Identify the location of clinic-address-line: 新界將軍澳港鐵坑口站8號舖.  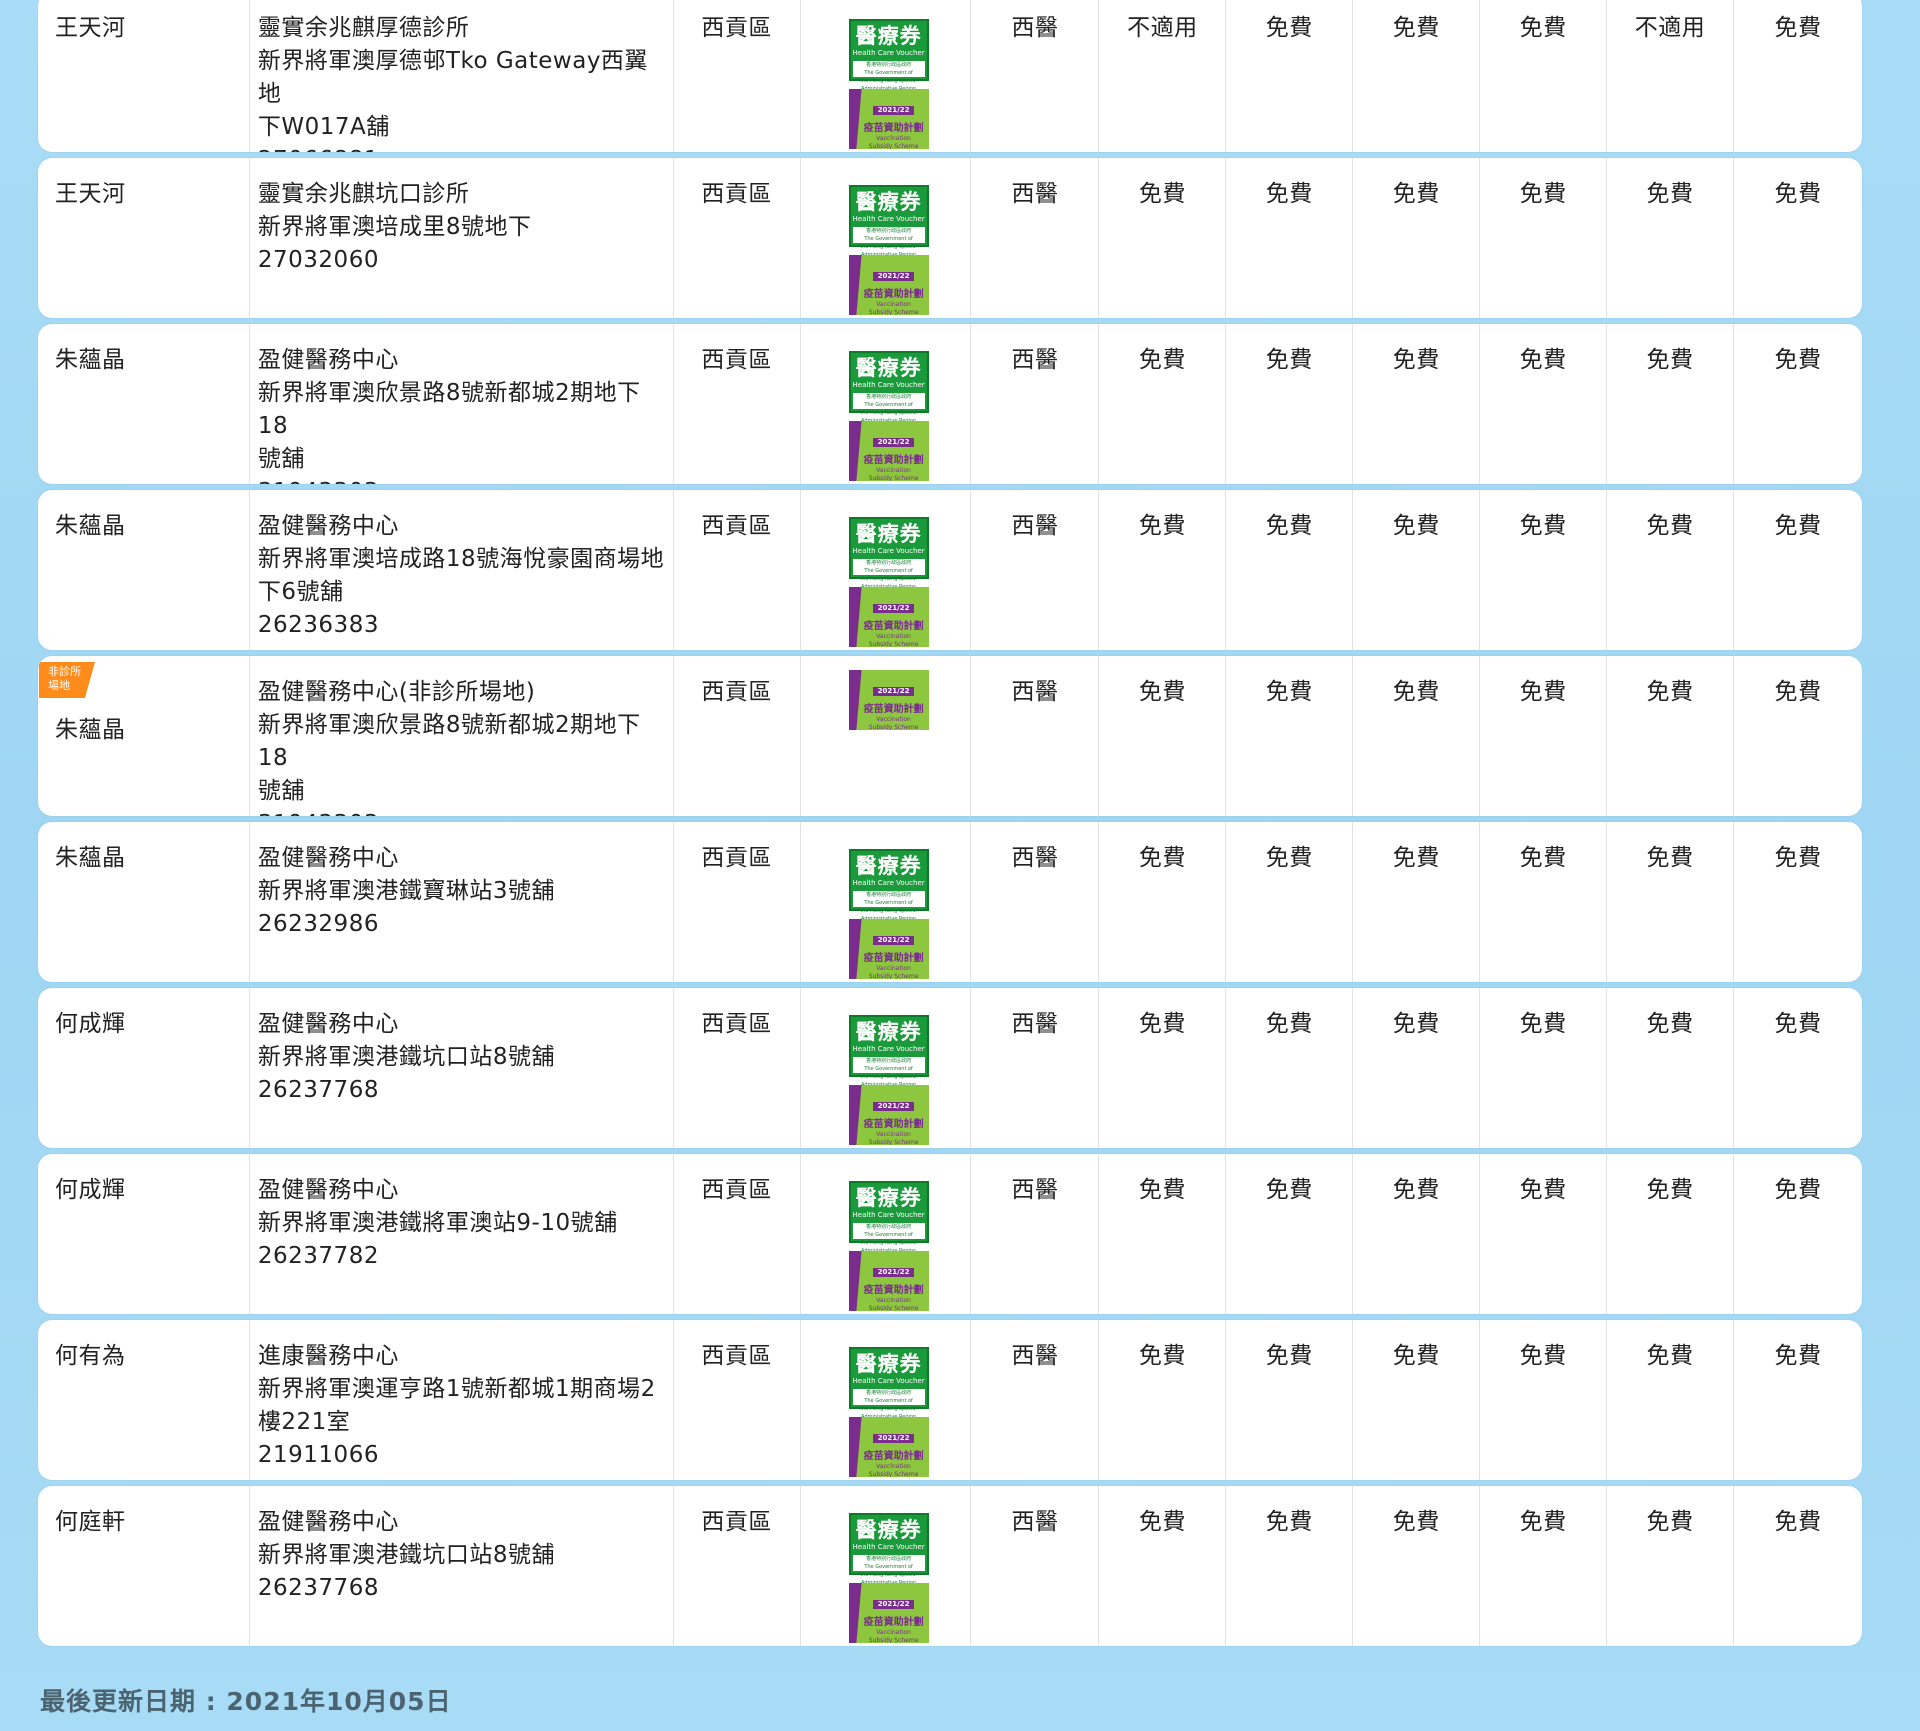
(406, 1555).